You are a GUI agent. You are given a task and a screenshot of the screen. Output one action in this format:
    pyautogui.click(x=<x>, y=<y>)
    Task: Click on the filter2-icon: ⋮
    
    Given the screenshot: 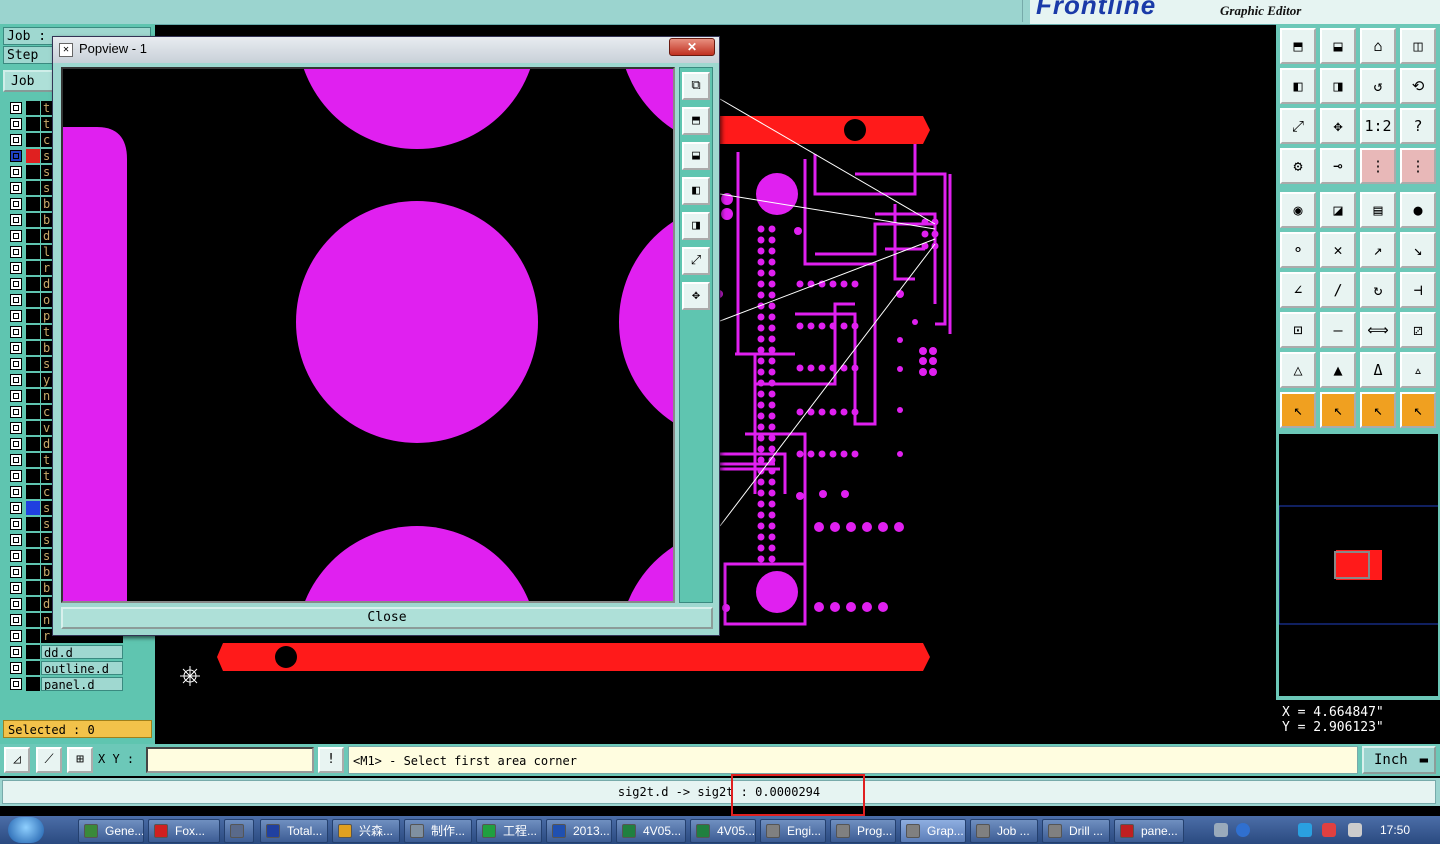 What is the action you would take?
    pyautogui.click(x=1418, y=166)
    